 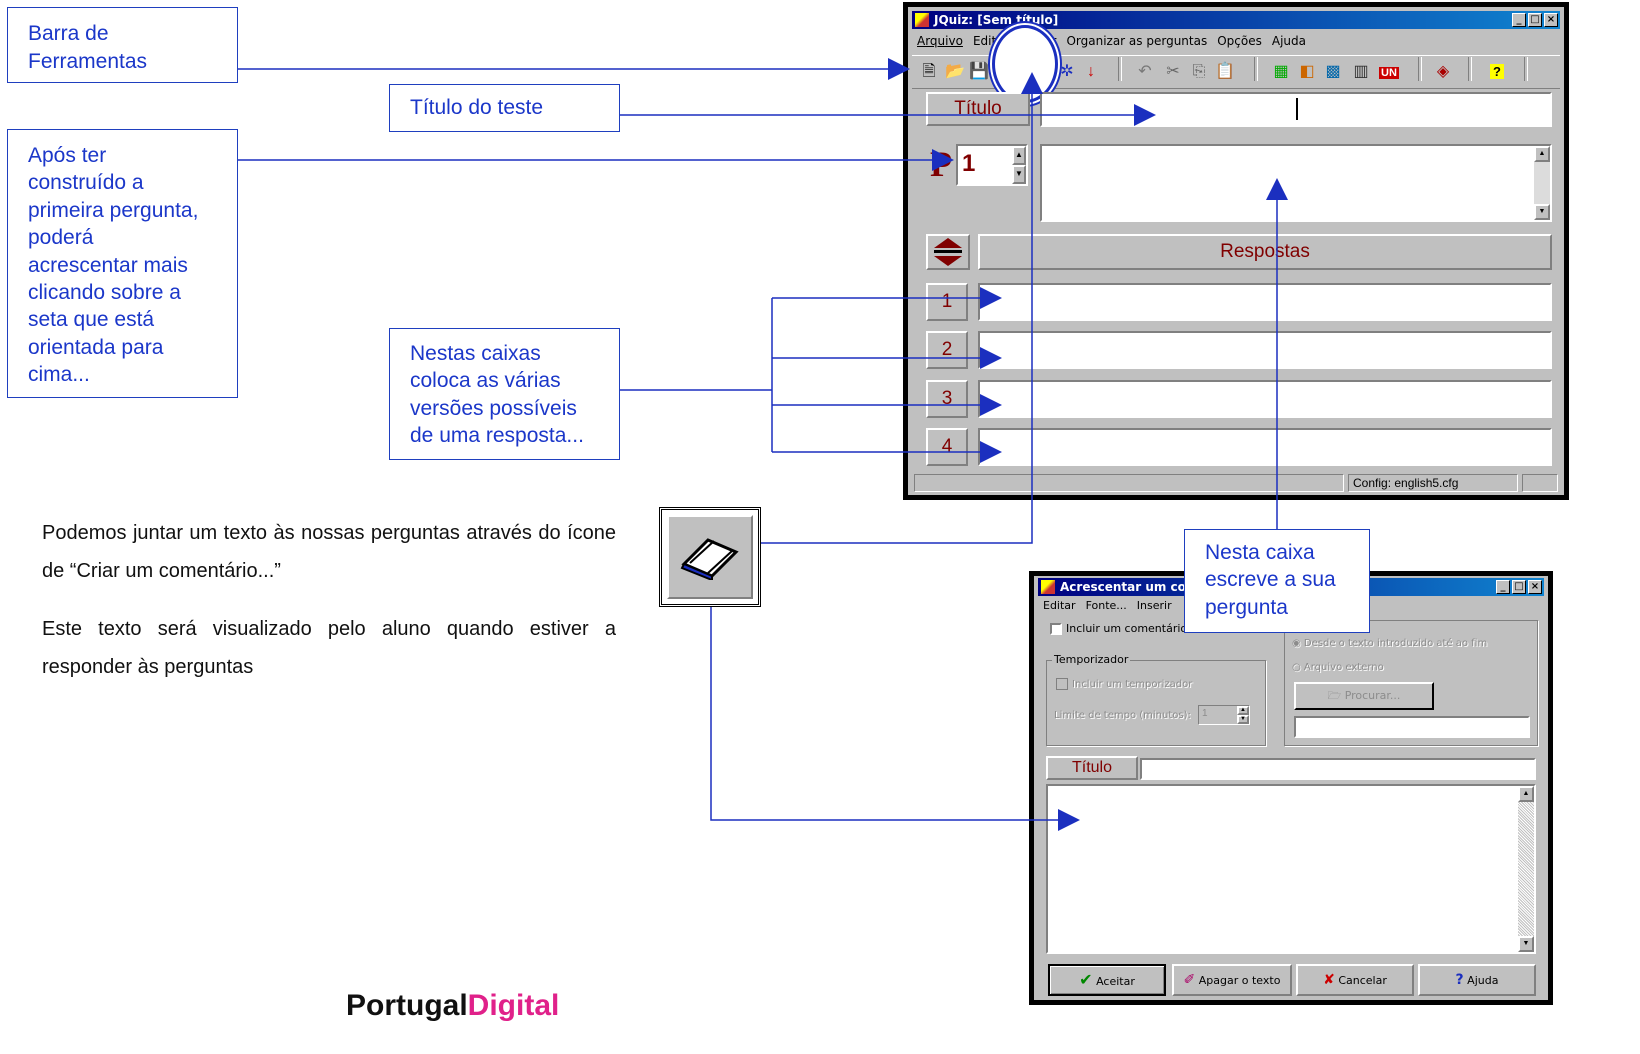 What do you see at coordinates (1535, 20) in the screenshot?
I see `maximize-button: □` at bounding box center [1535, 20].